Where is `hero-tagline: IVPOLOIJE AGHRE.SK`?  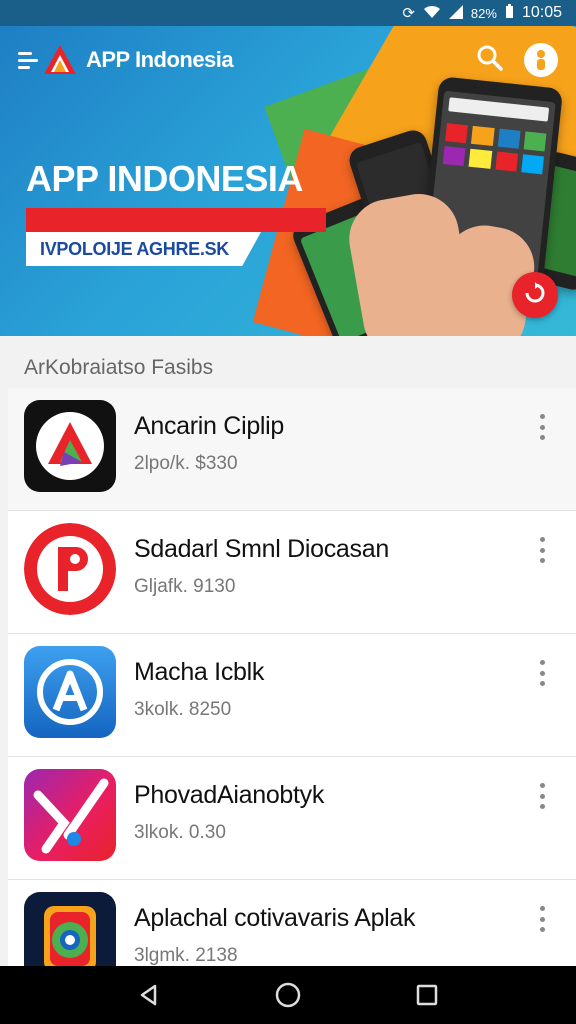
hero-tagline: IVPOLOIJE AGHRE.SK is located at coordinates (143, 249).